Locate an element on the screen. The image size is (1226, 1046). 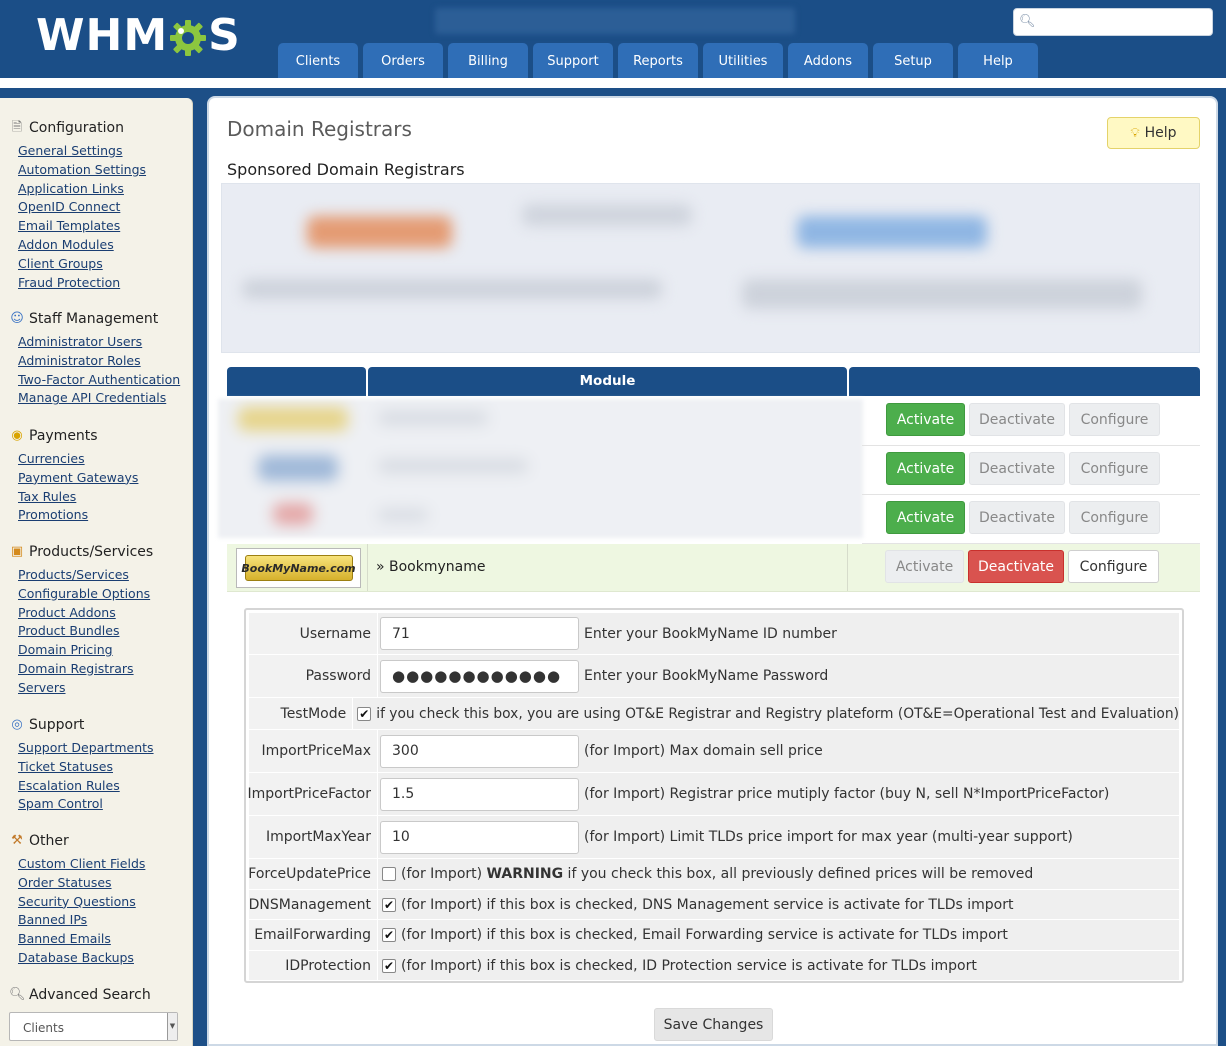
nav-tab-reports: Reports is located at coordinates (658, 60).